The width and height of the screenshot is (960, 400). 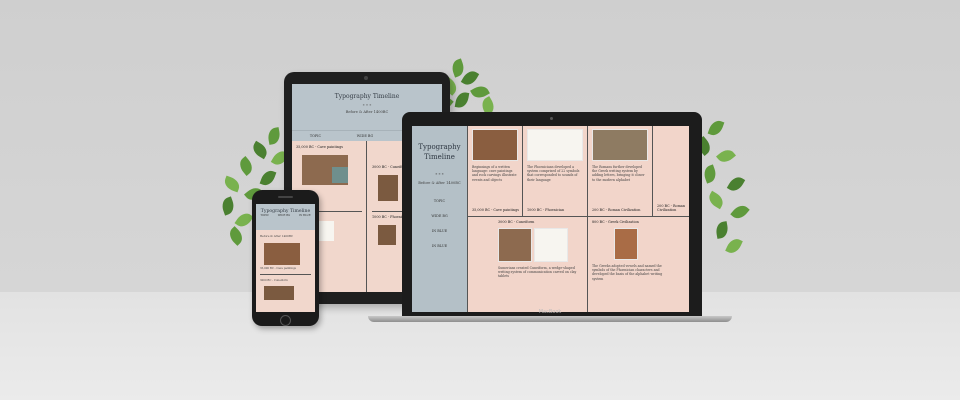 I want to click on phone-nav-item-topic: TOPIC, so click(x=264, y=215).